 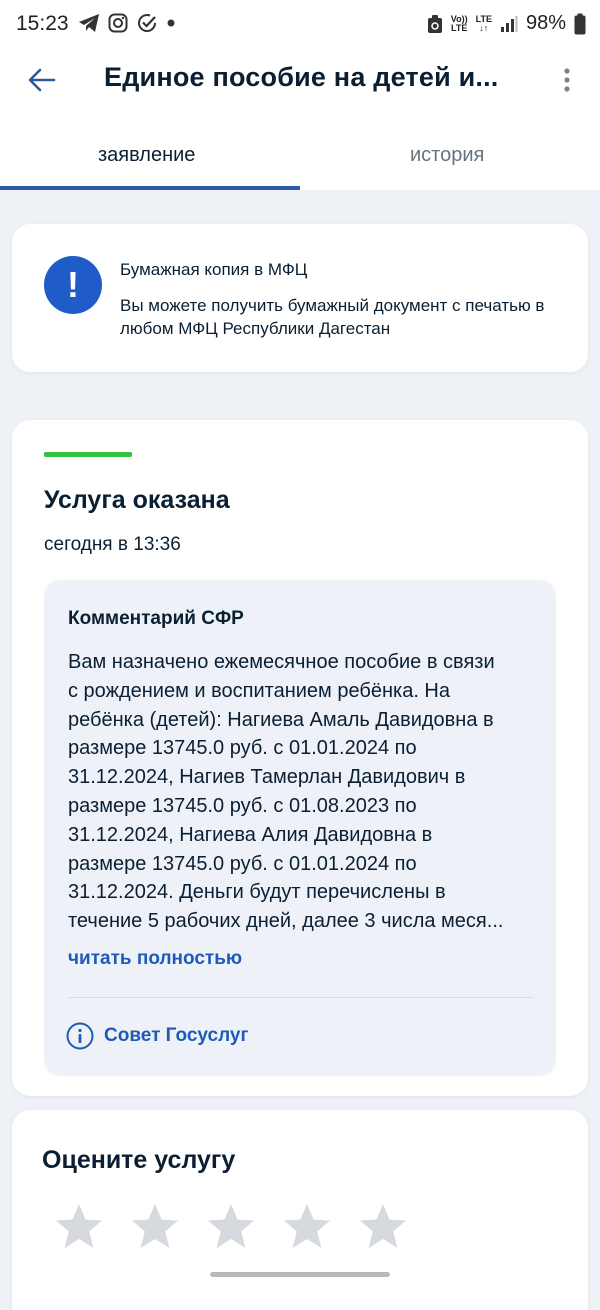 I want to click on more-vertical-icon, so click(x=567, y=81).